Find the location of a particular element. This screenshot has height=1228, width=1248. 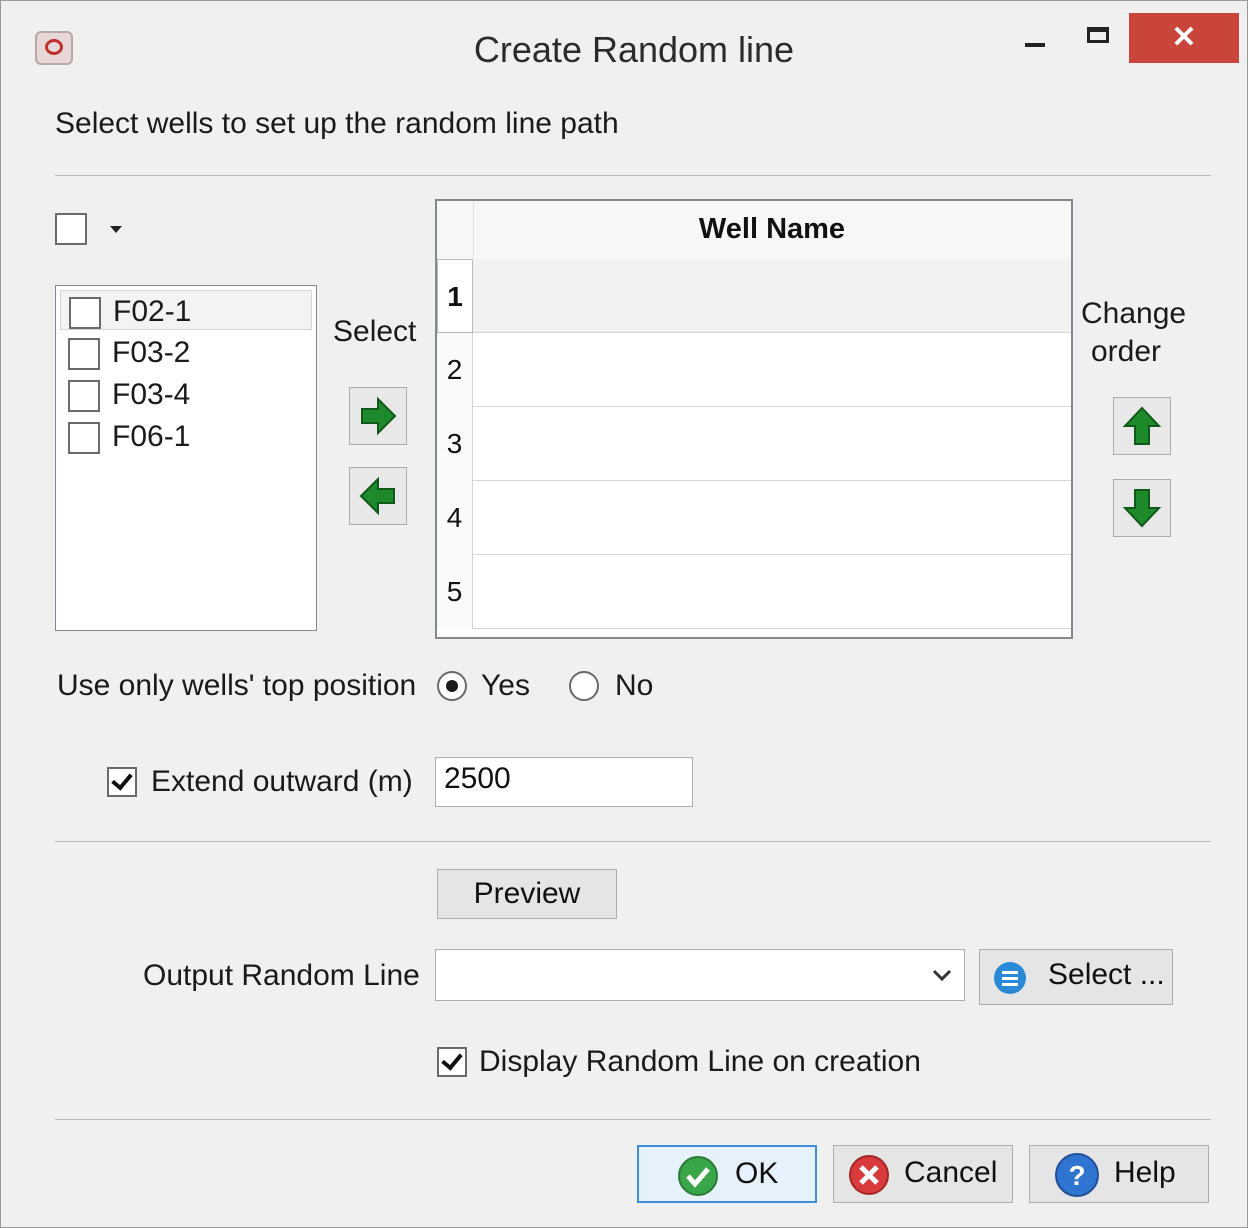

table-row: 4 is located at coordinates (754, 518).